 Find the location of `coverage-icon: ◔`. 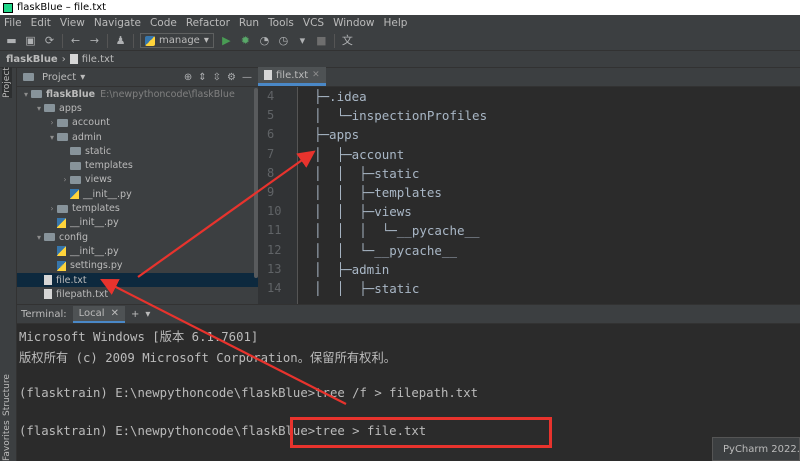

coverage-icon: ◔ is located at coordinates (264, 40).